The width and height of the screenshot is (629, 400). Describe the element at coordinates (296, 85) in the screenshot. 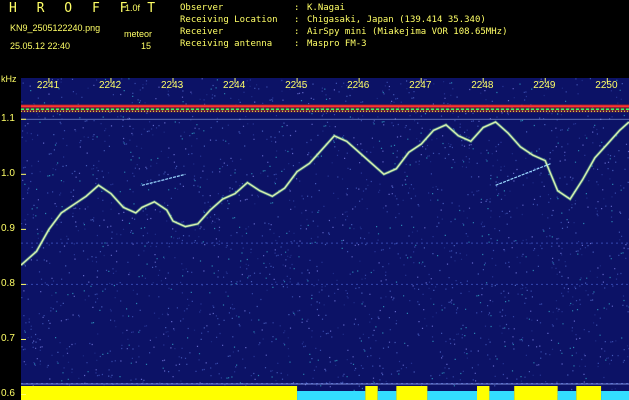

I see `x-tick-label: 2245` at that location.